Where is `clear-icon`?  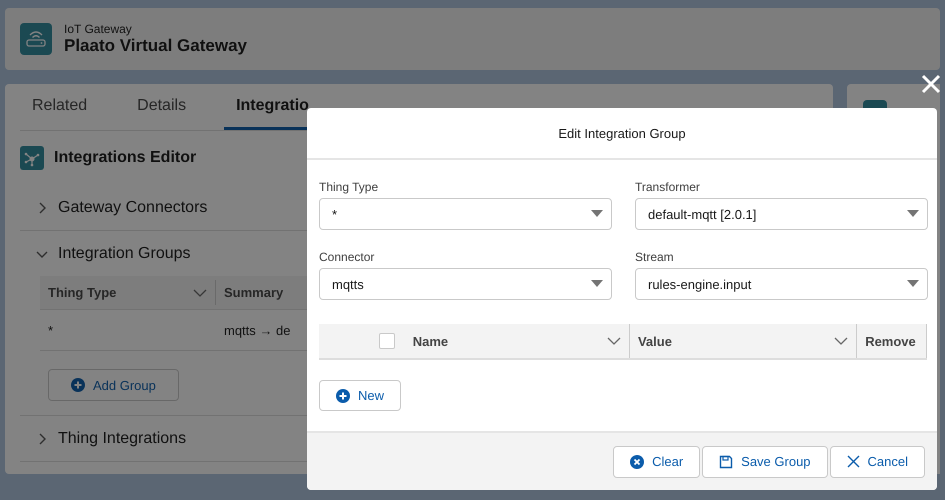
clear-icon is located at coordinates (637, 461).